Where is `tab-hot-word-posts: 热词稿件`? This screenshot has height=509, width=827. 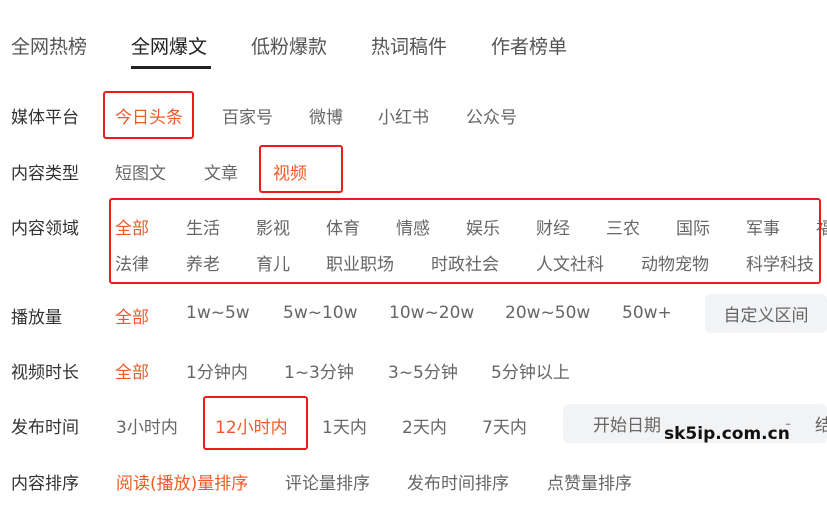 tab-hot-word-posts: 热词稿件 is located at coordinates (409, 45).